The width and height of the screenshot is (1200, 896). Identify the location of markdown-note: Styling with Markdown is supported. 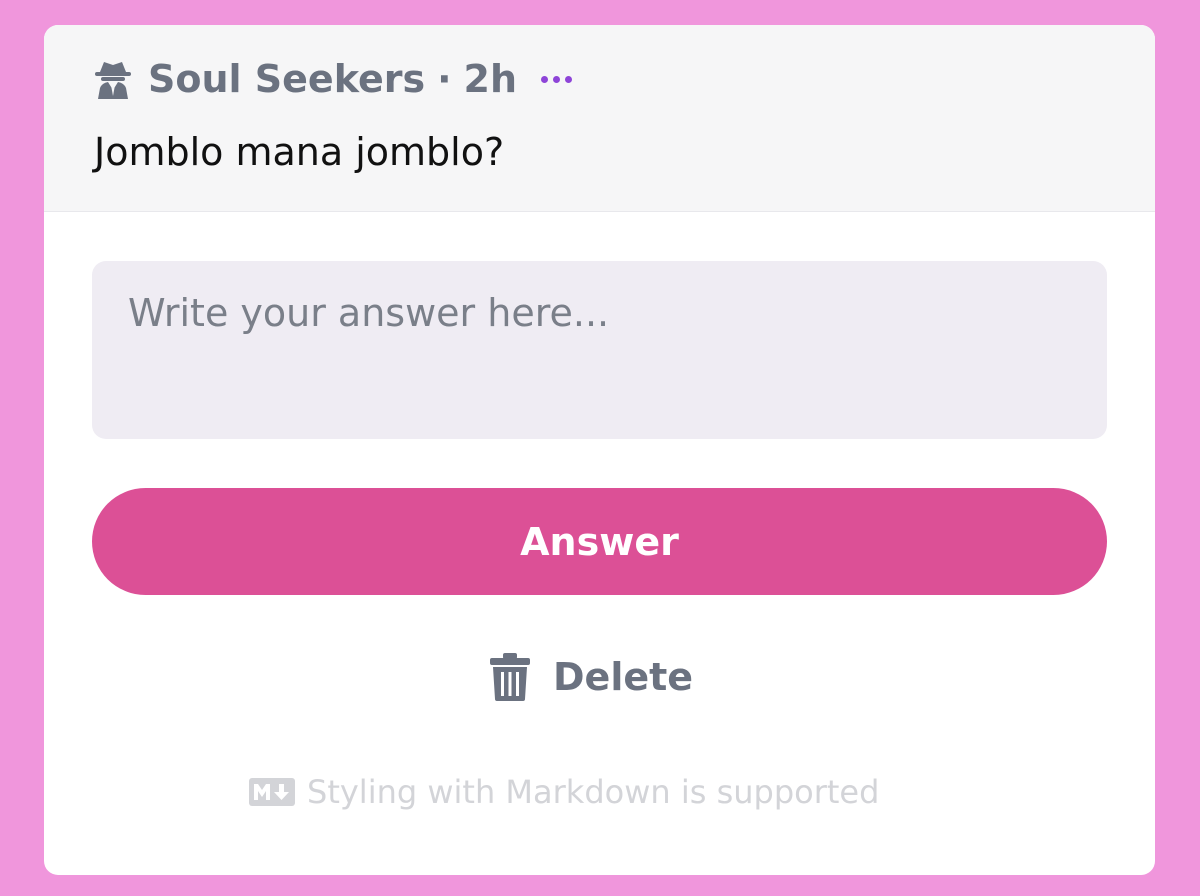
(564, 792).